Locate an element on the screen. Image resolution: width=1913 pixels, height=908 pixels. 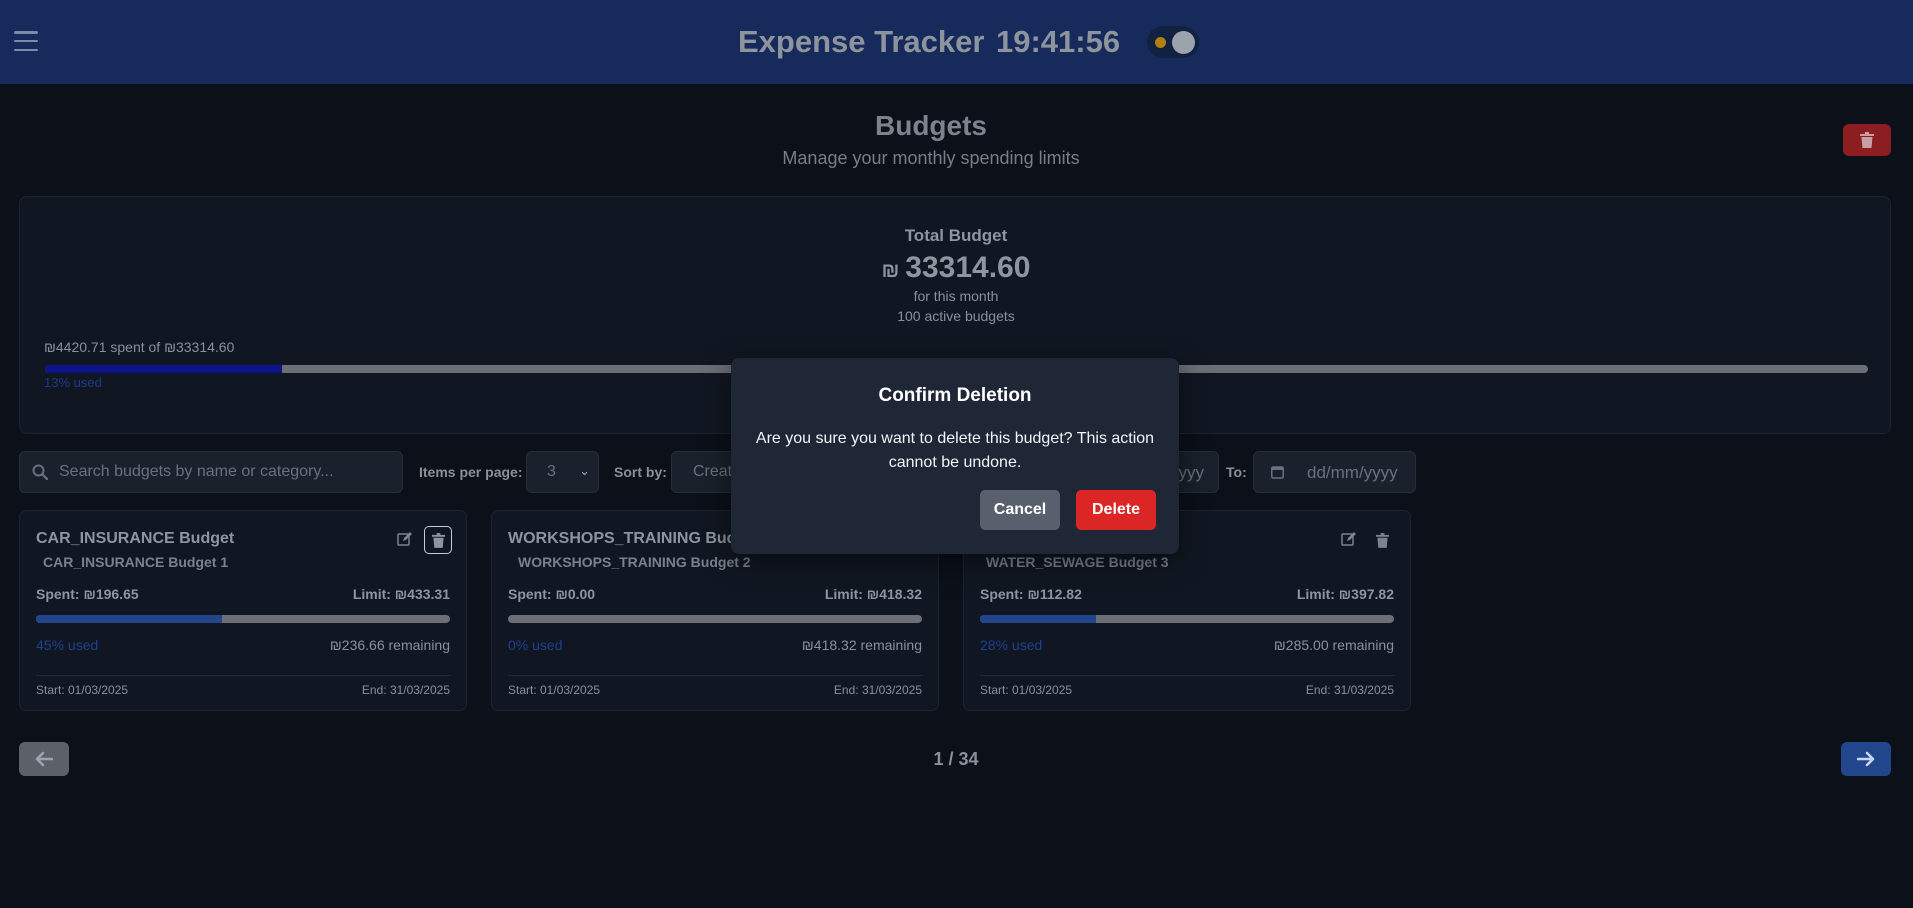
total-budget-amount: ₪ 33314.60 is located at coordinates (956, 268).